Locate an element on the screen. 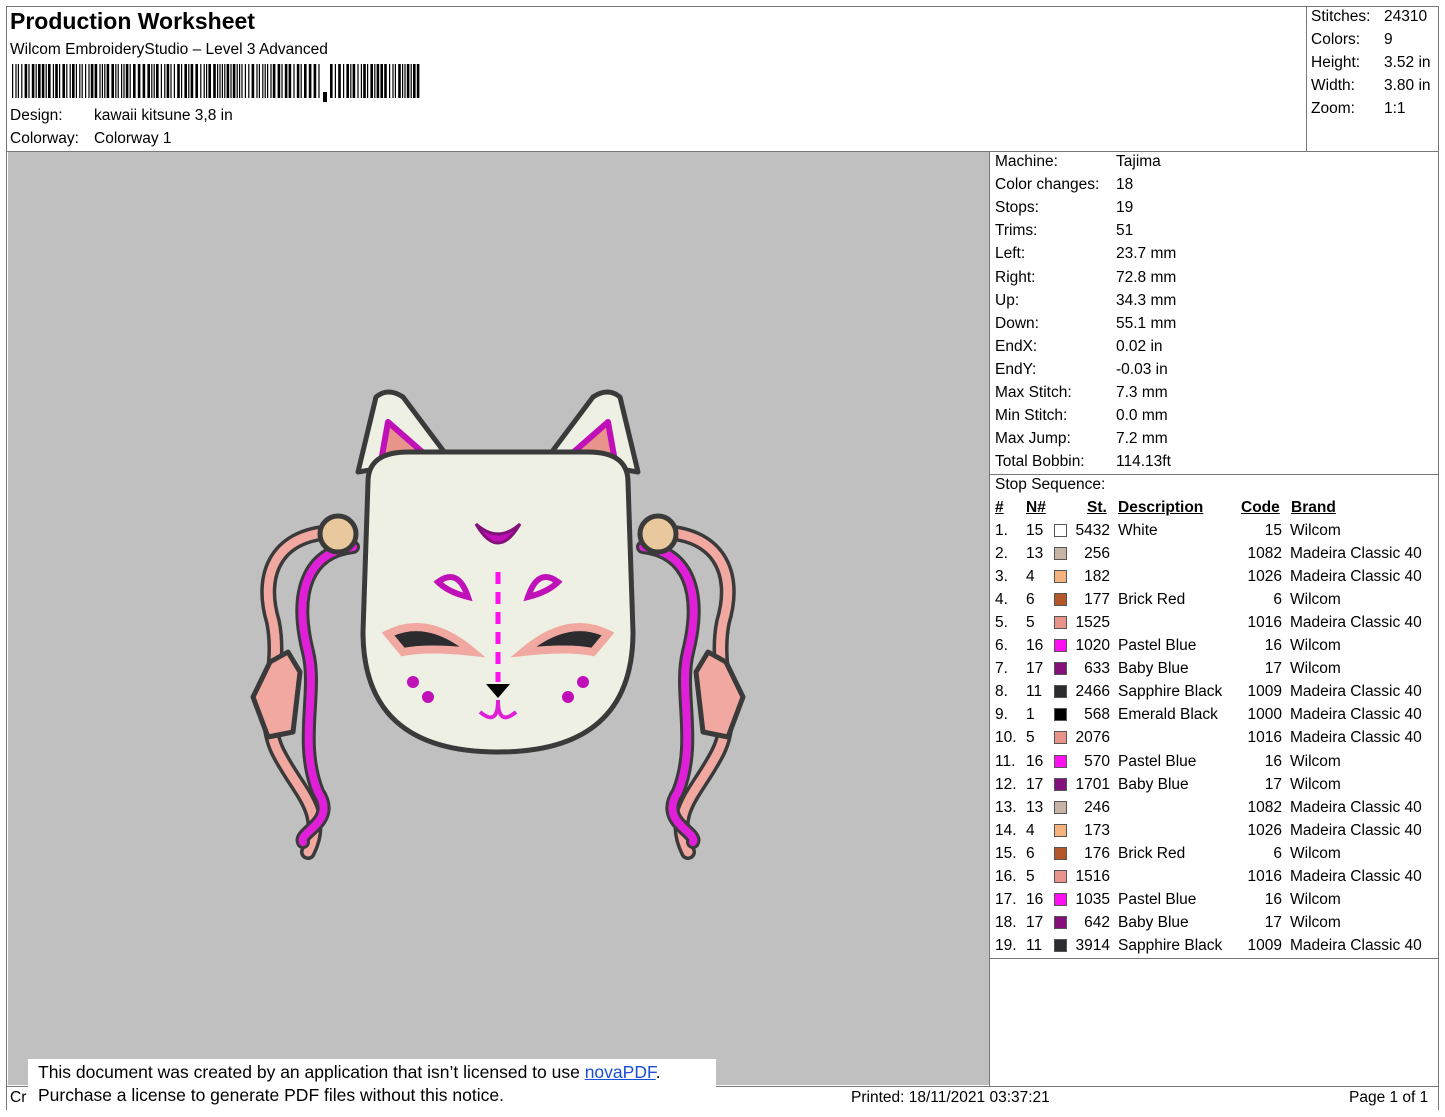 Image resolution: width=1445 pixels, height=1117 pixels. stitch-count: 633 is located at coordinates (1097, 669).